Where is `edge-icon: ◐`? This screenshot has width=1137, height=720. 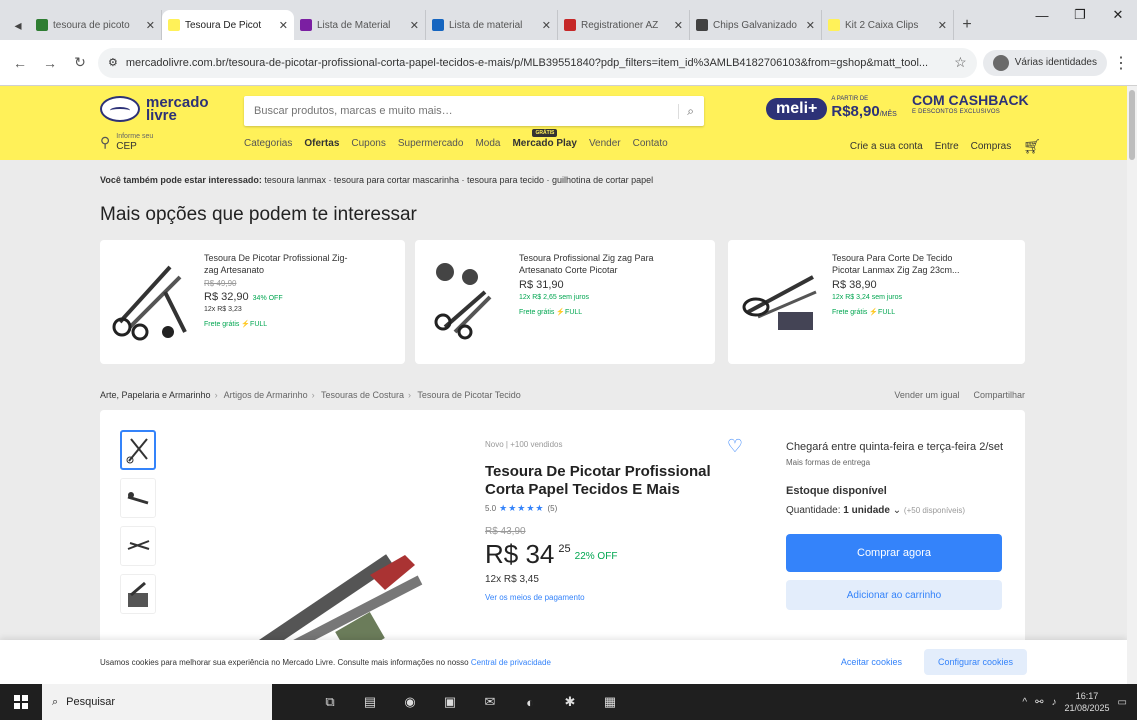 edge-icon: ◐ is located at coordinates (530, 702).